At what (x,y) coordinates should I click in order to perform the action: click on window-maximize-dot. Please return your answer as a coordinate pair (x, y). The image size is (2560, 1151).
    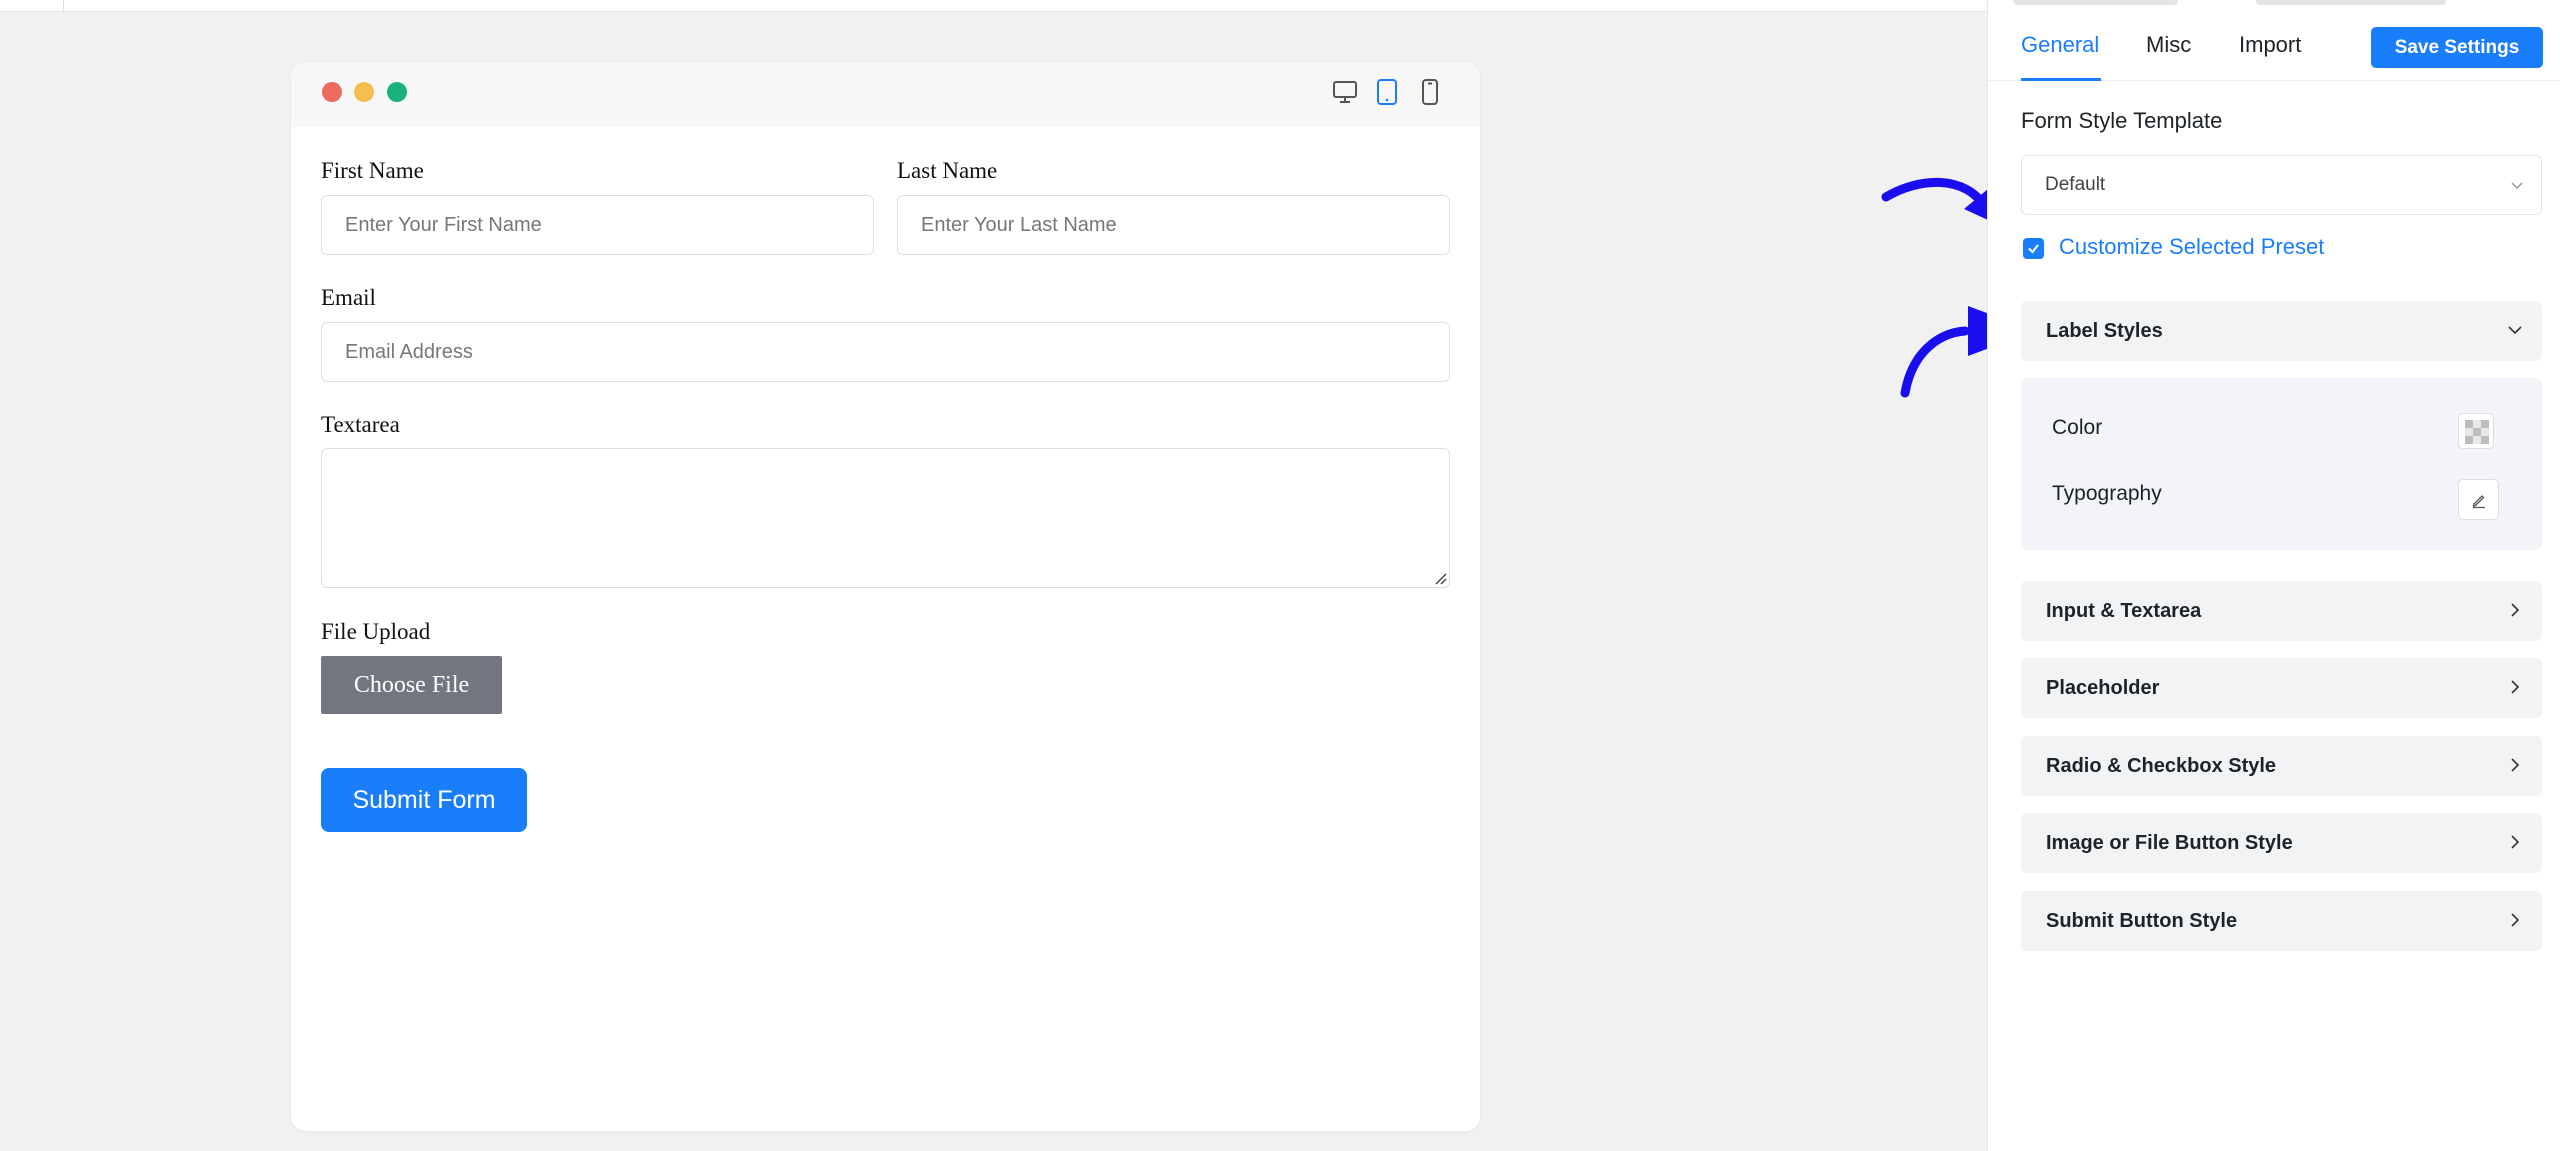
    Looking at the image, I should click on (397, 92).